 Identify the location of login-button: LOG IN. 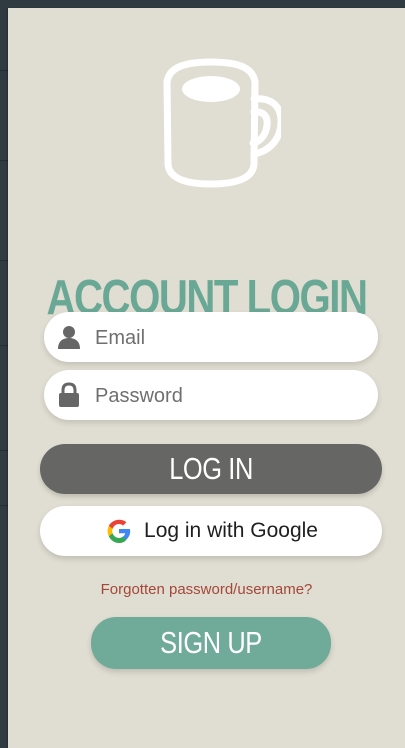
(211, 469).